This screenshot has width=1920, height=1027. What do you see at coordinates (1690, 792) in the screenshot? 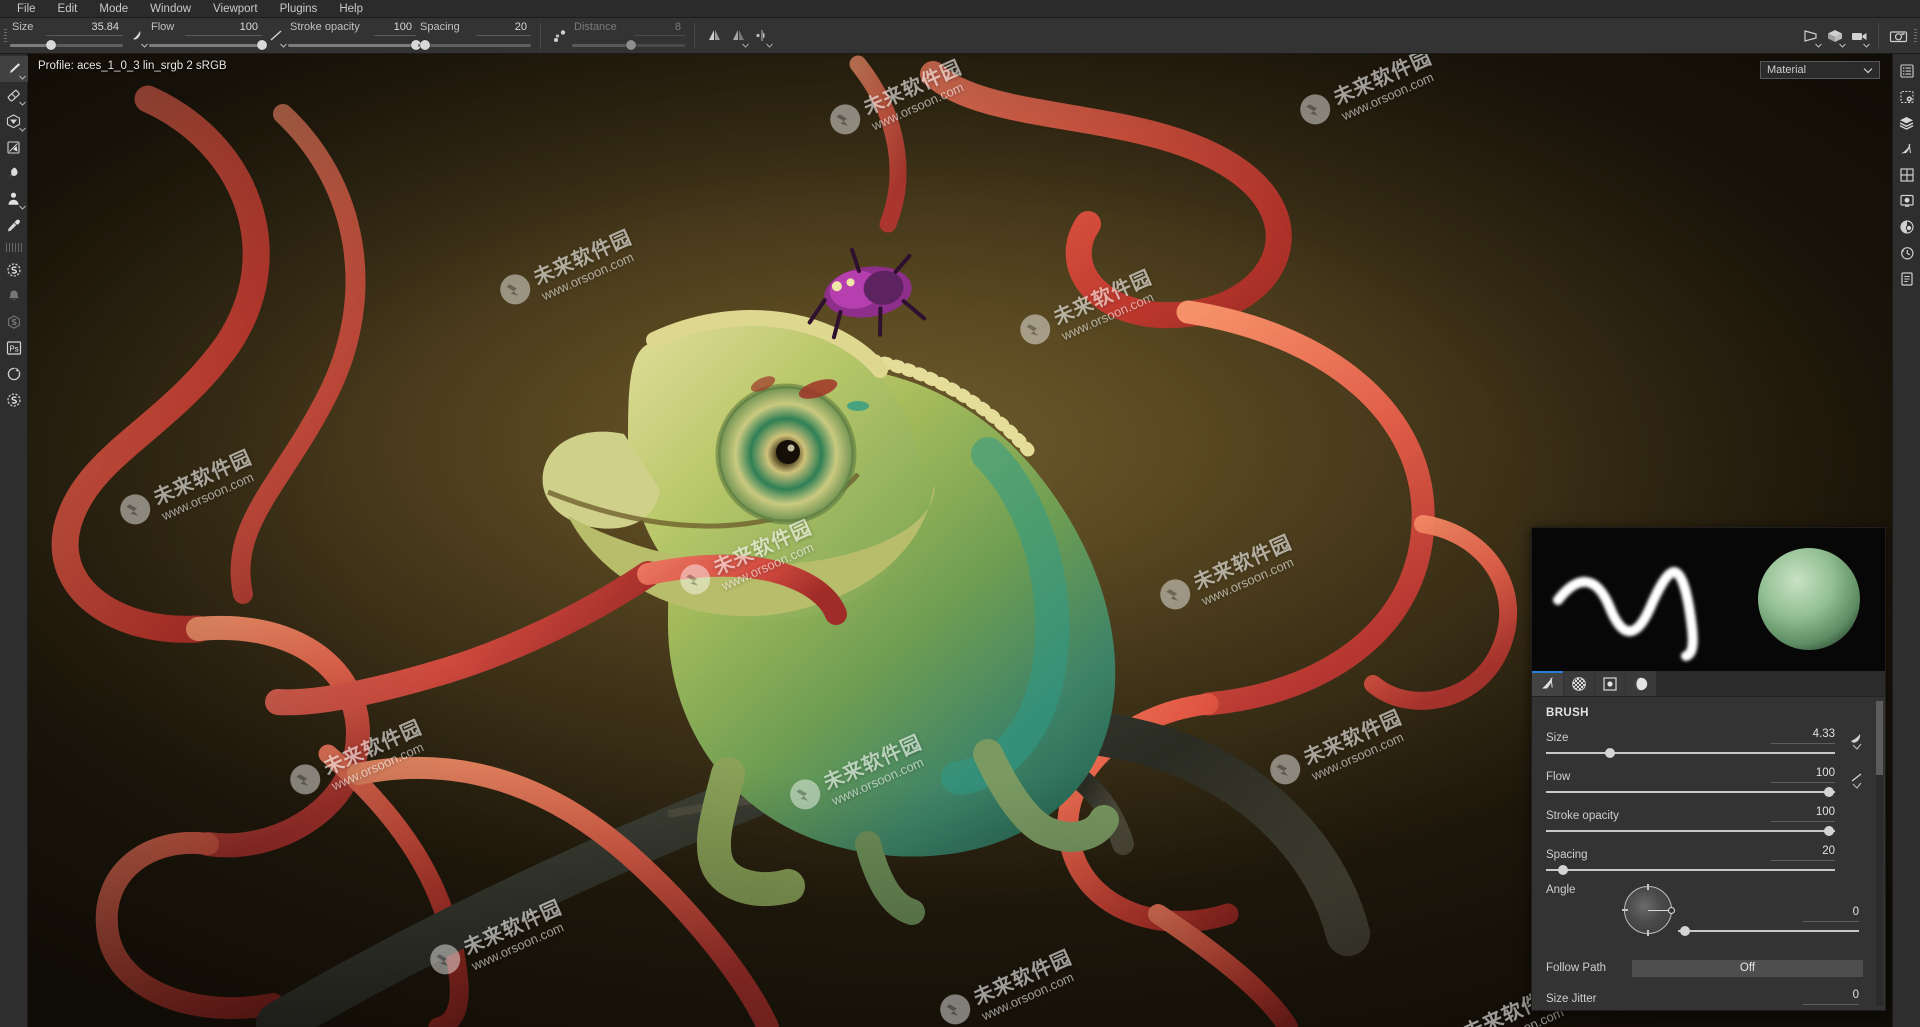
I see `property-flow-slider` at bounding box center [1690, 792].